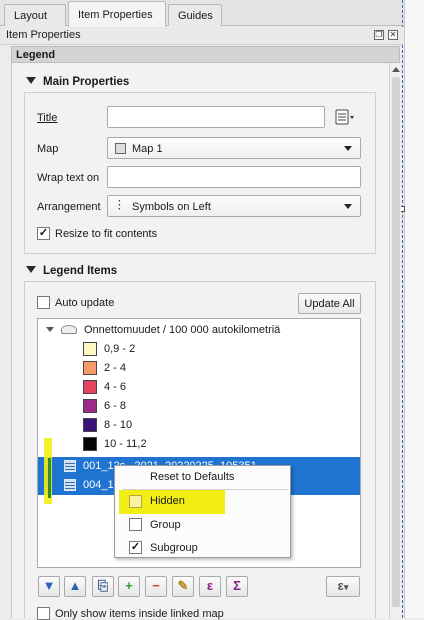  Describe the element at coordinates (115, 368) in the screenshot. I see `class-label: 2 - 4` at that location.